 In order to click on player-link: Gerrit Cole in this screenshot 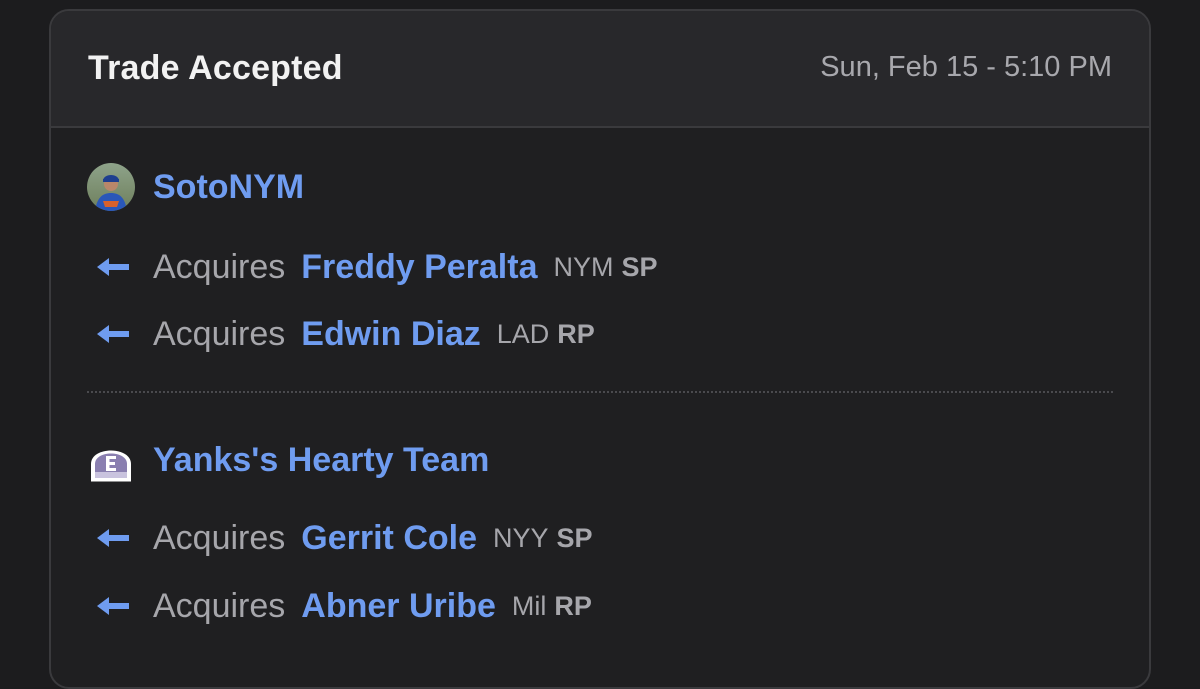, I will do `click(389, 538)`.